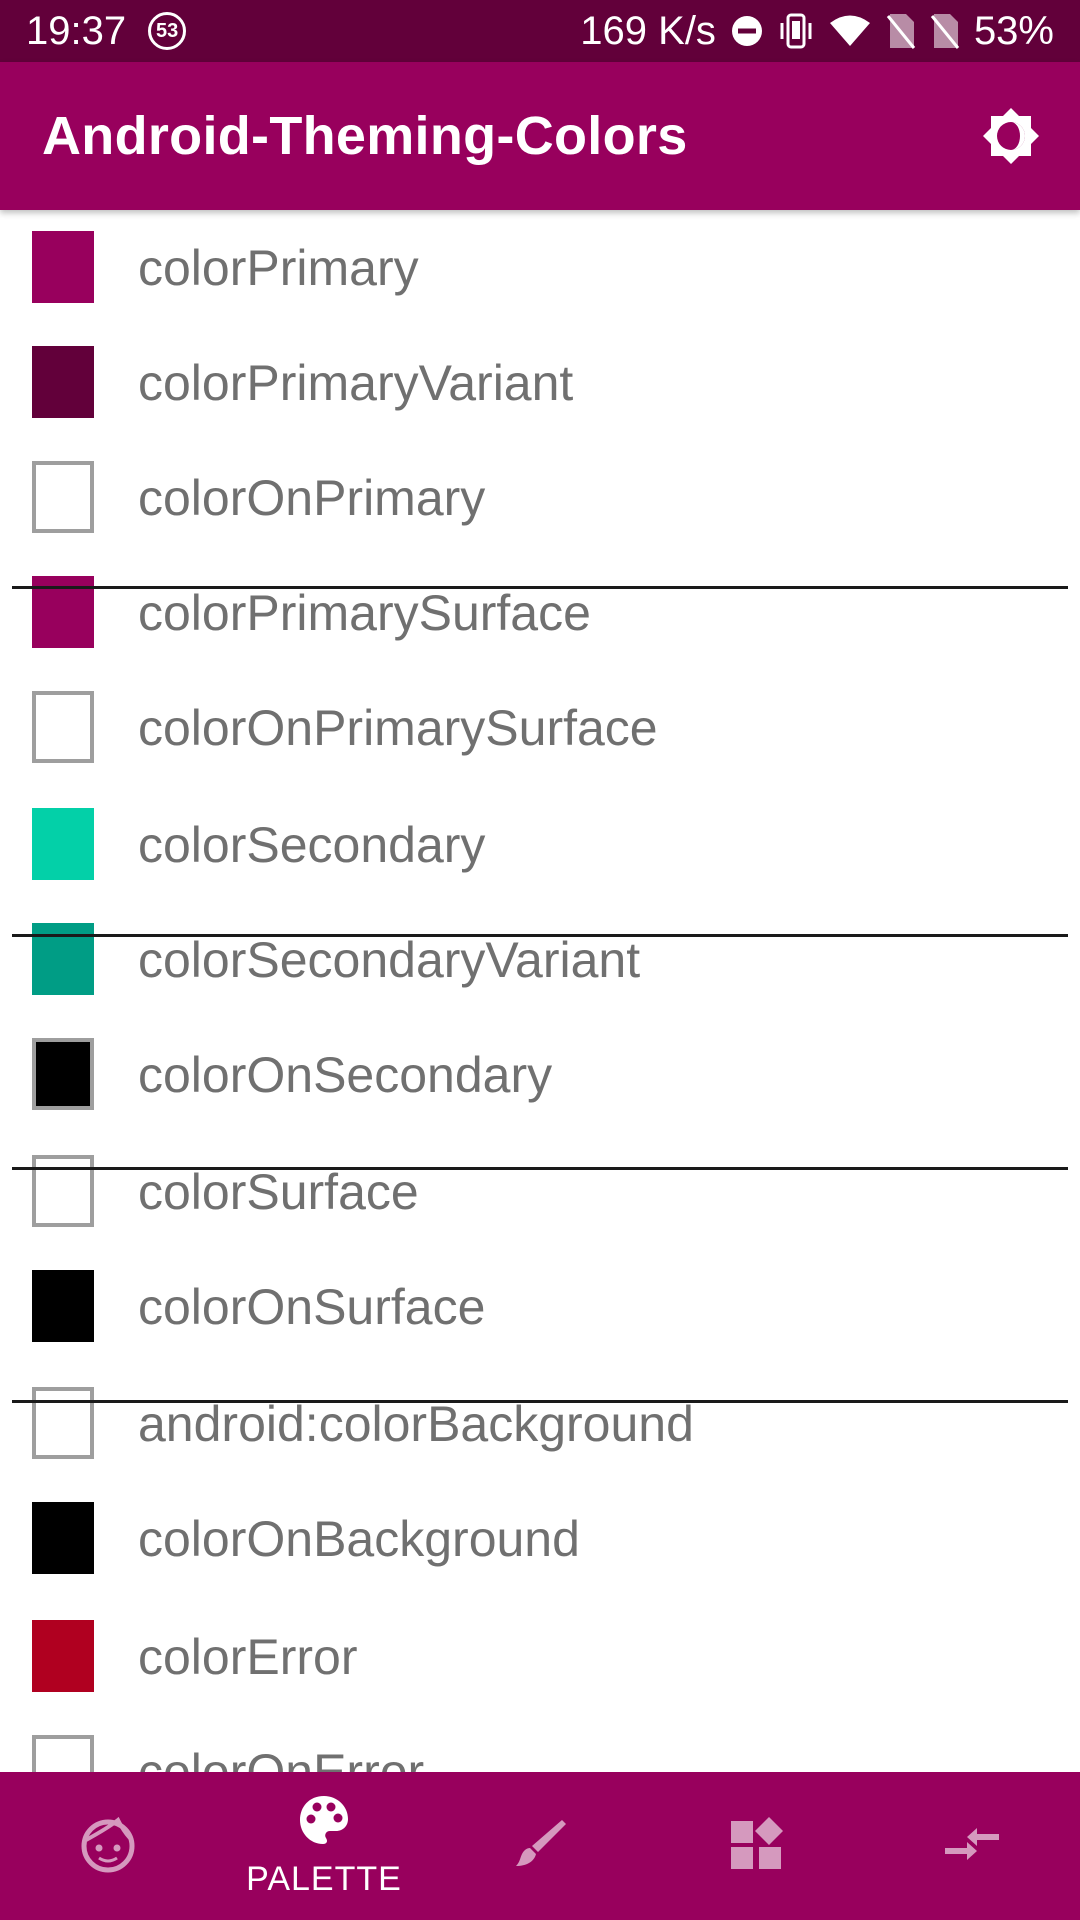 The width and height of the screenshot is (1080, 1920). What do you see at coordinates (365, 136) in the screenshot?
I see `app-title: Android-Theming-Colors` at bounding box center [365, 136].